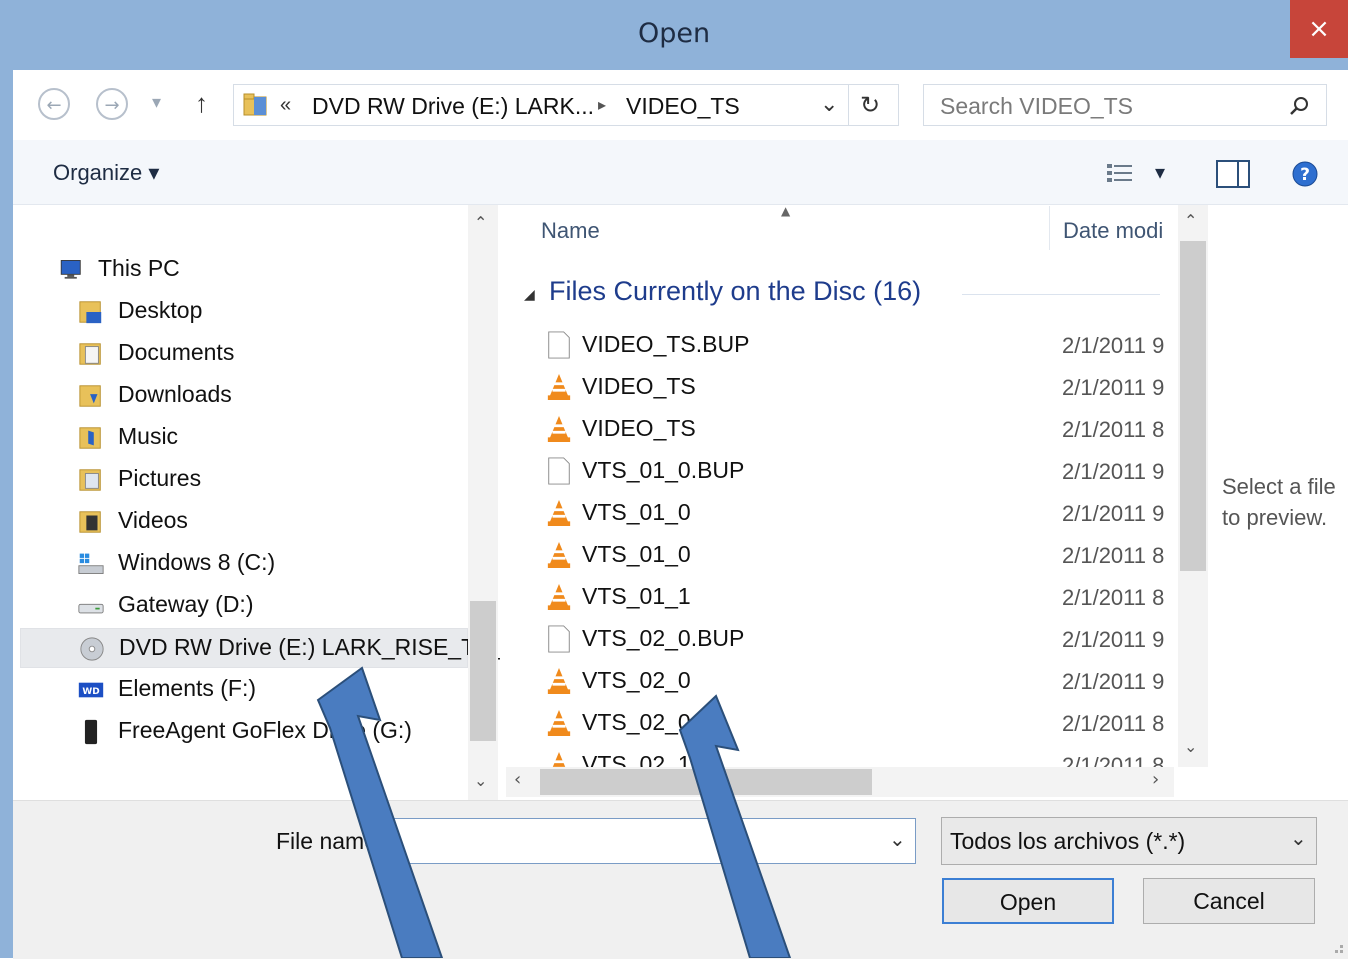 The image size is (1348, 959). I want to click on close-button: ×, so click(1319, 29).